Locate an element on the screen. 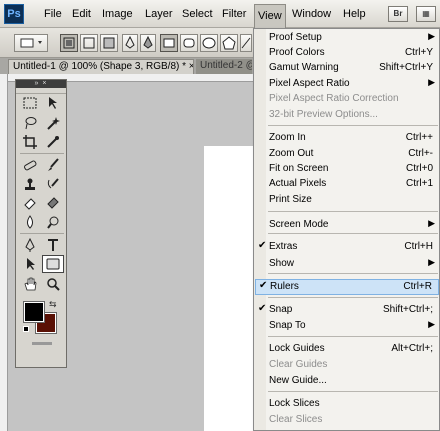  view-menu-item-zoom-in: Zoom In Ctrl++ is located at coordinates (347, 138).